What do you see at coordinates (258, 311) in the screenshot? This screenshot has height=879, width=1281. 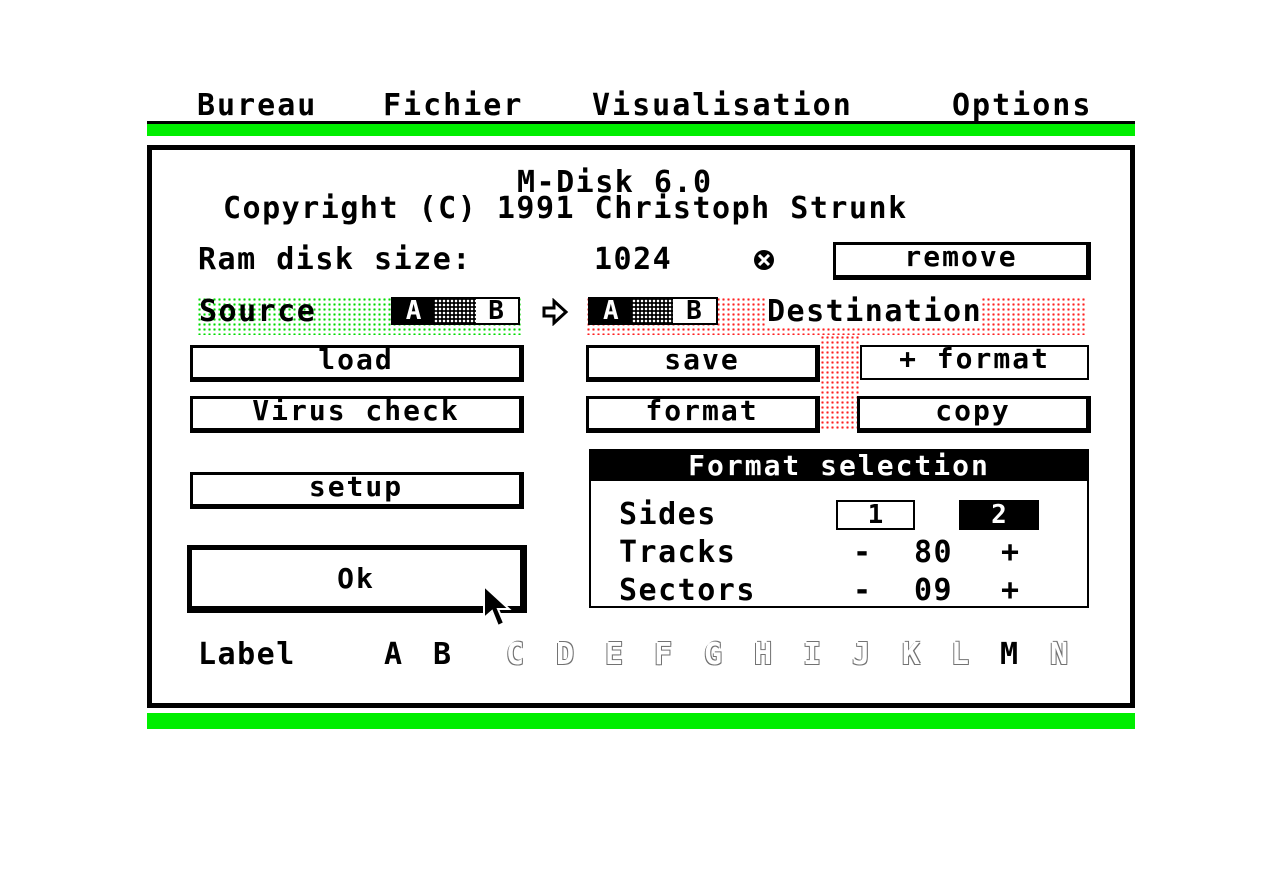 I see `source-label: Source` at bounding box center [258, 311].